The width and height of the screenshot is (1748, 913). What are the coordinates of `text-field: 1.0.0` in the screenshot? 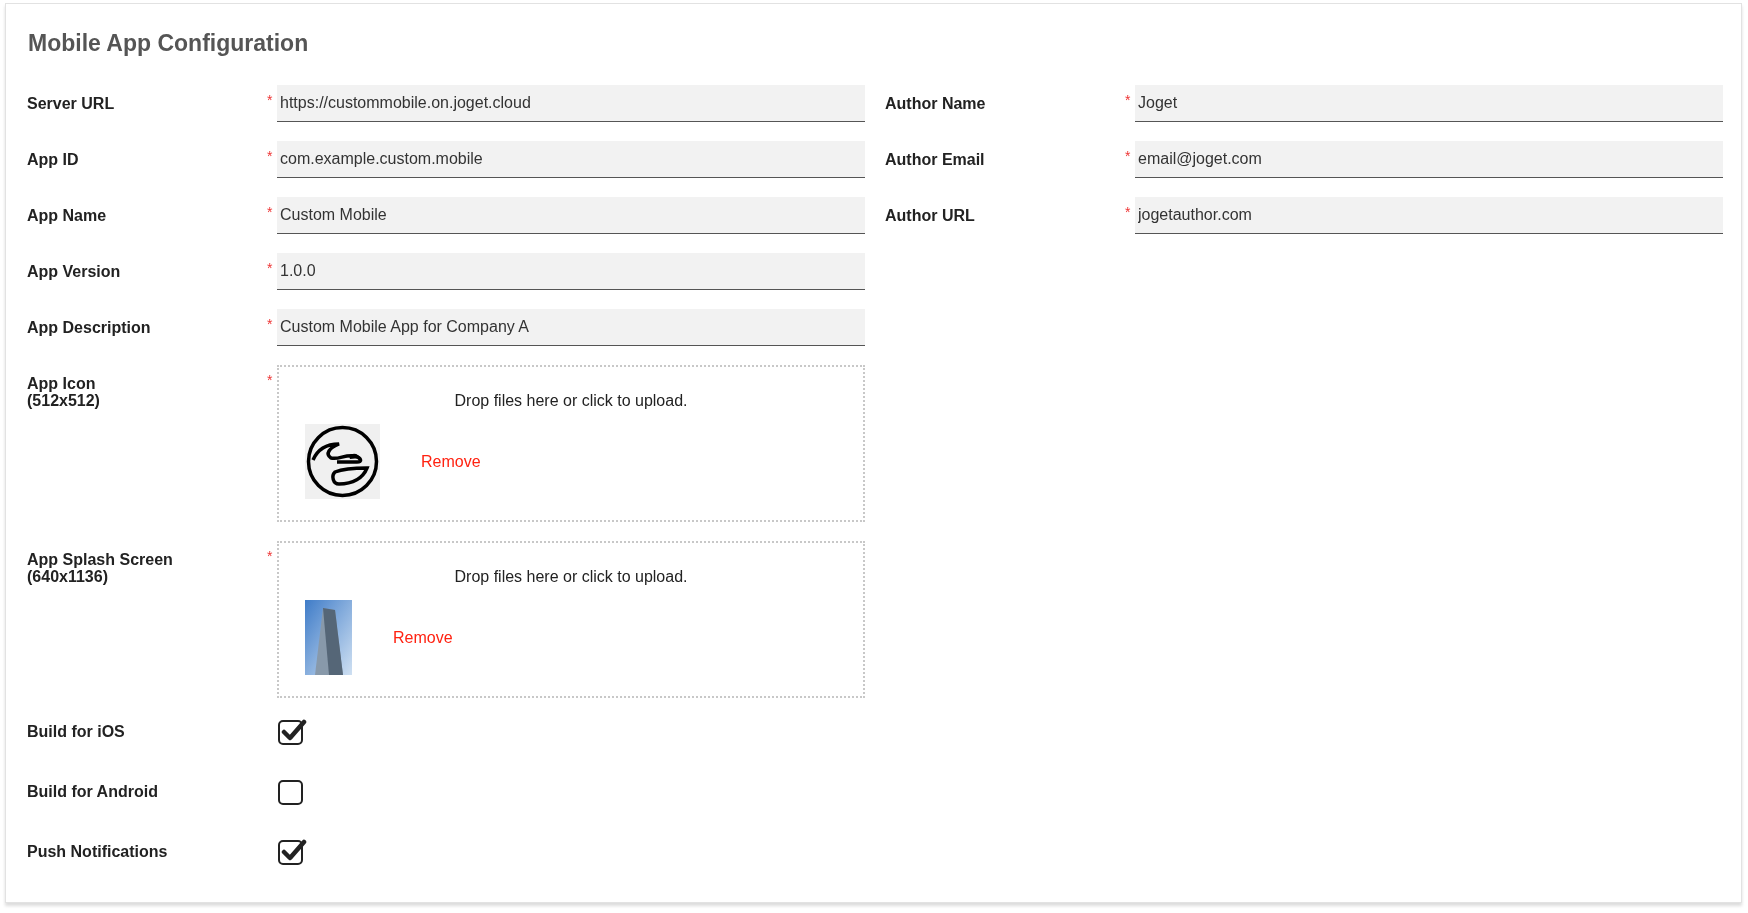 It's located at (571, 271).